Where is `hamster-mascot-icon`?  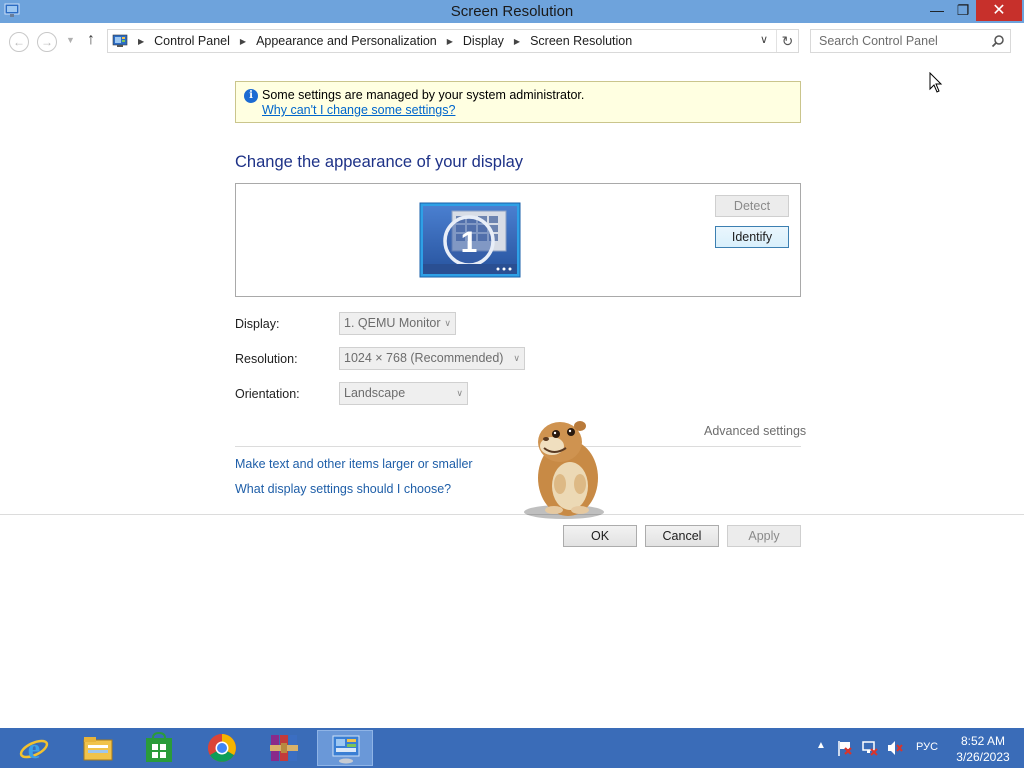
hamster-mascot-icon is located at coordinates (564, 466).